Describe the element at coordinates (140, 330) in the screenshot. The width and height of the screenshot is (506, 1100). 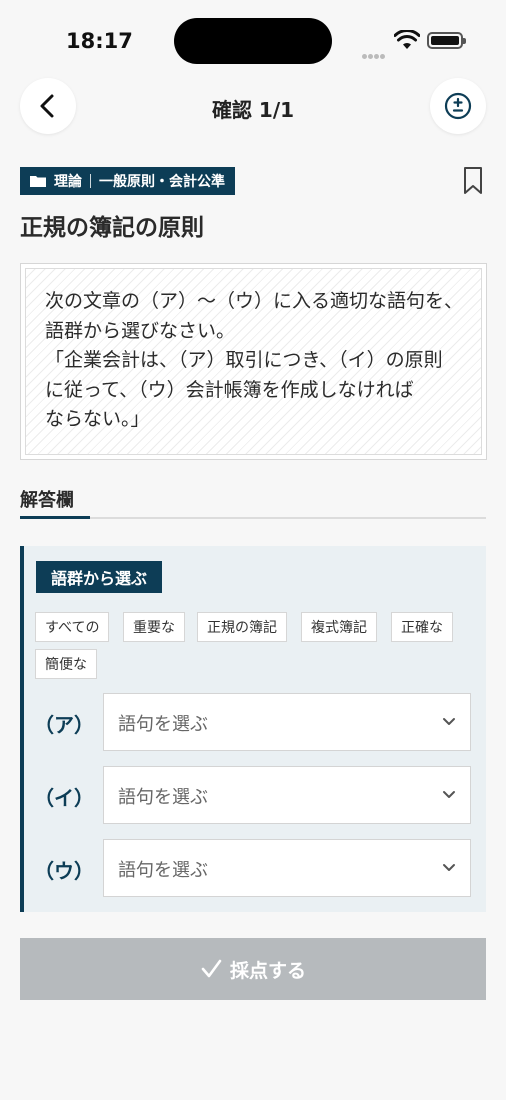
I see `question-line: 語群から選びなさい。` at that location.